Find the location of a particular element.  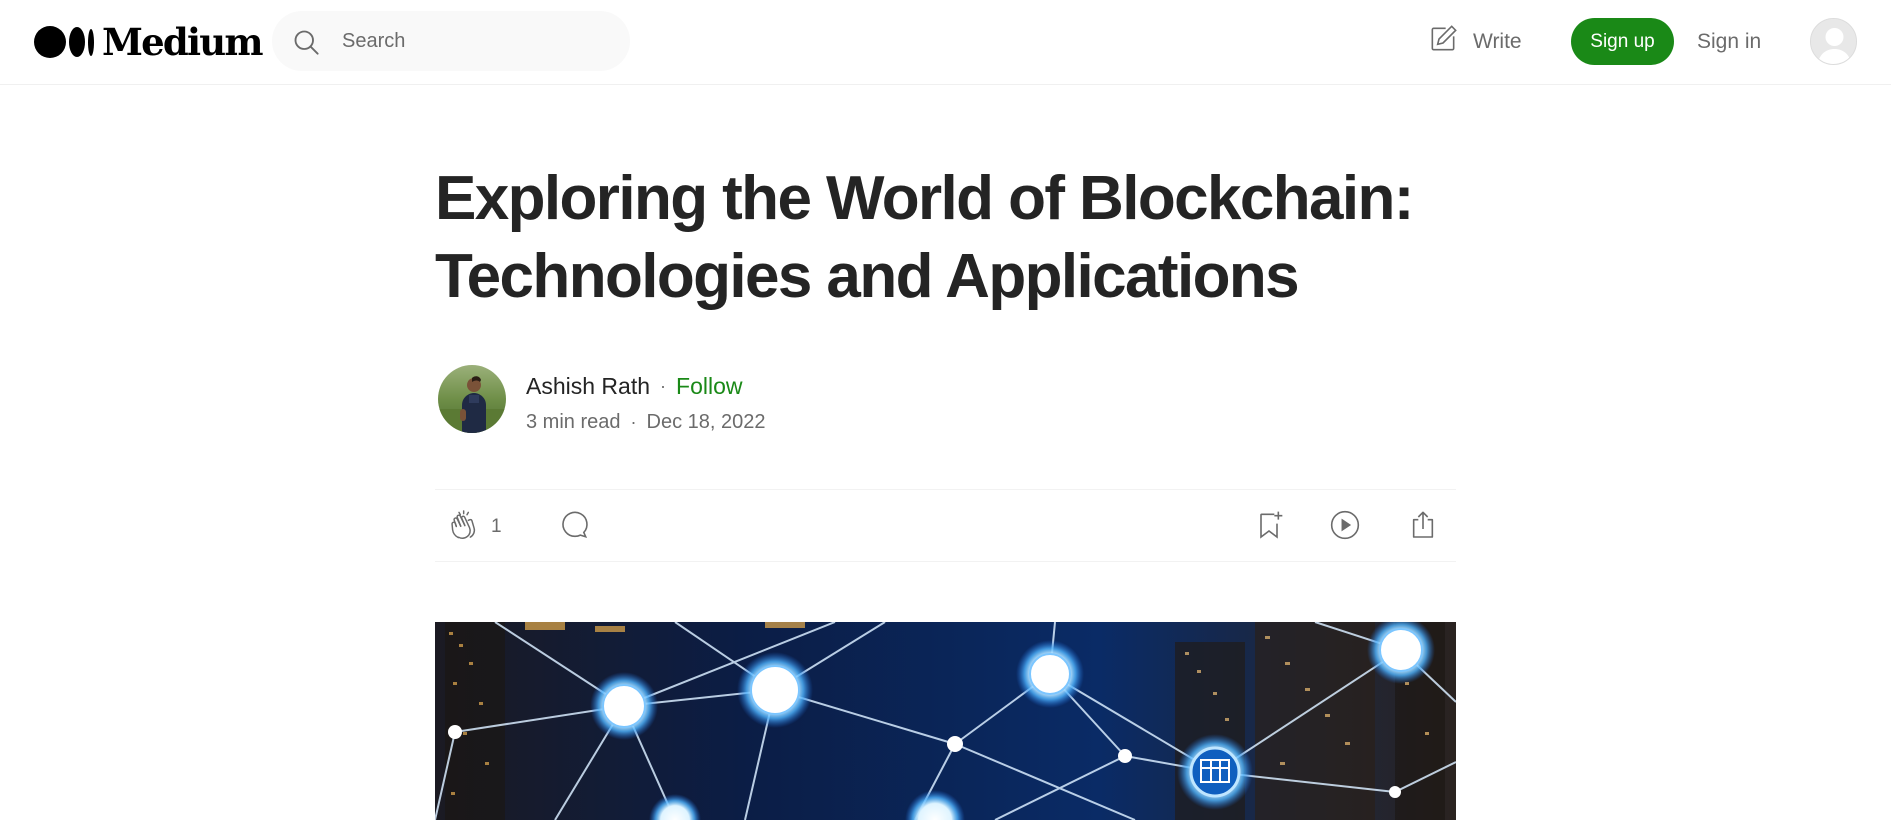

author-name: Ashish Rath is located at coordinates (588, 386).